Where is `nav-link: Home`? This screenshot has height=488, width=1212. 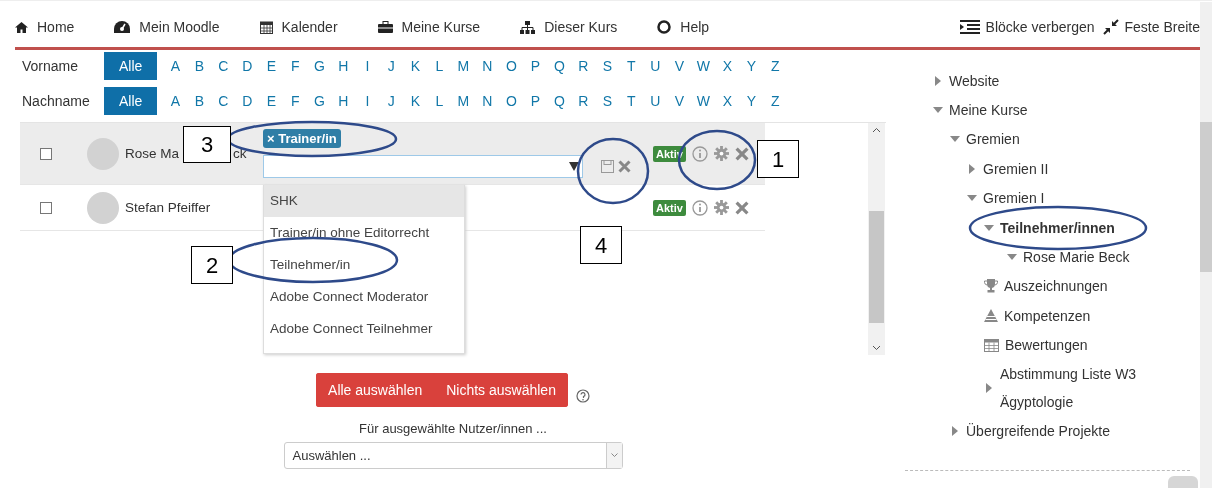 nav-link: Home is located at coordinates (45, 27).